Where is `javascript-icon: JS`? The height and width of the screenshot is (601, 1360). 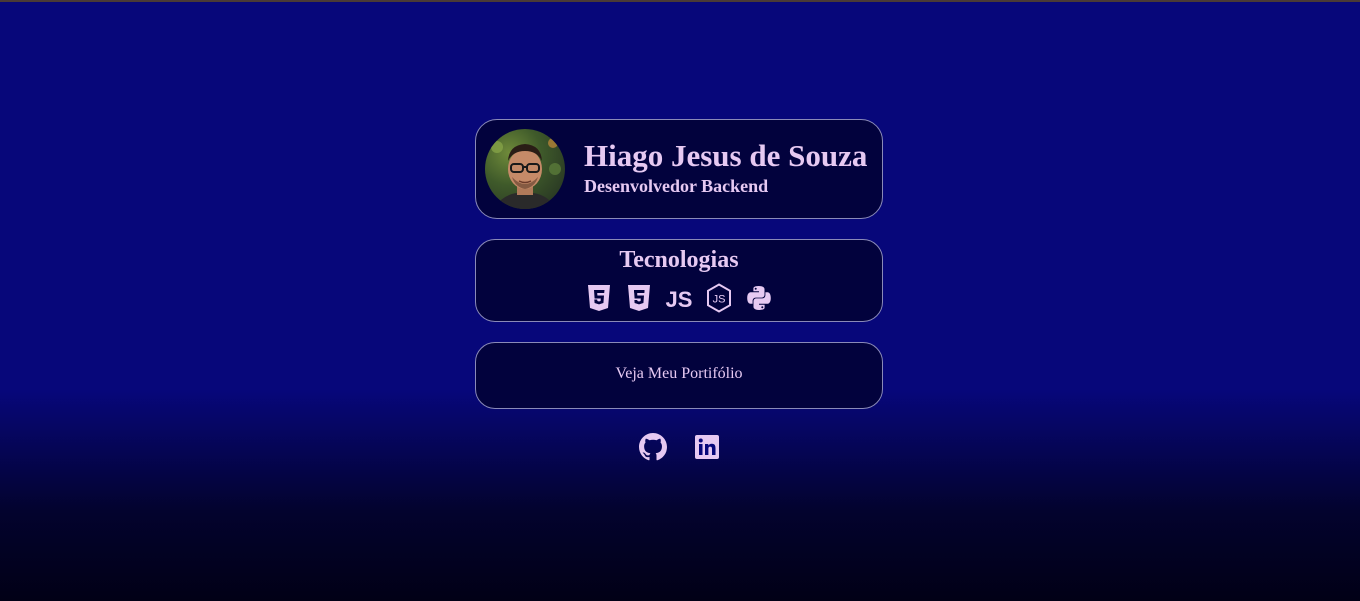 javascript-icon: JS is located at coordinates (679, 298).